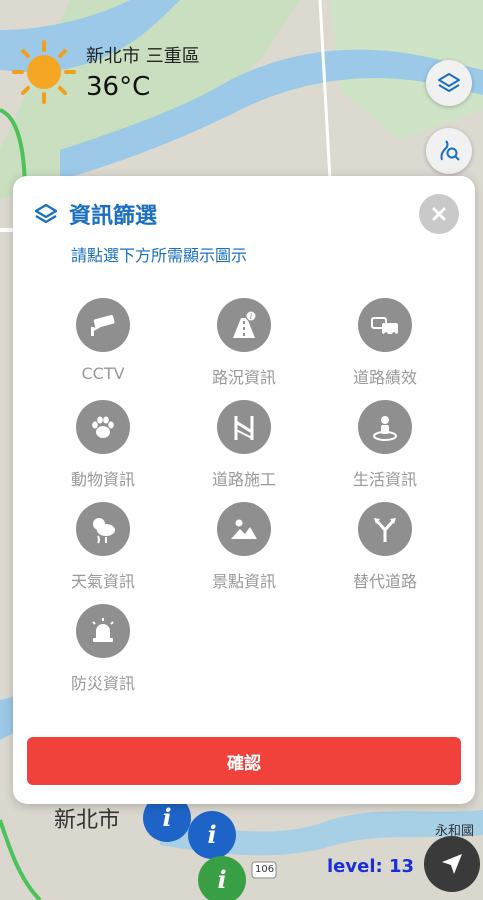 This screenshot has width=483, height=900. Describe the element at coordinates (384, 377) in the screenshot. I see `filter-label: 道路績效` at that location.